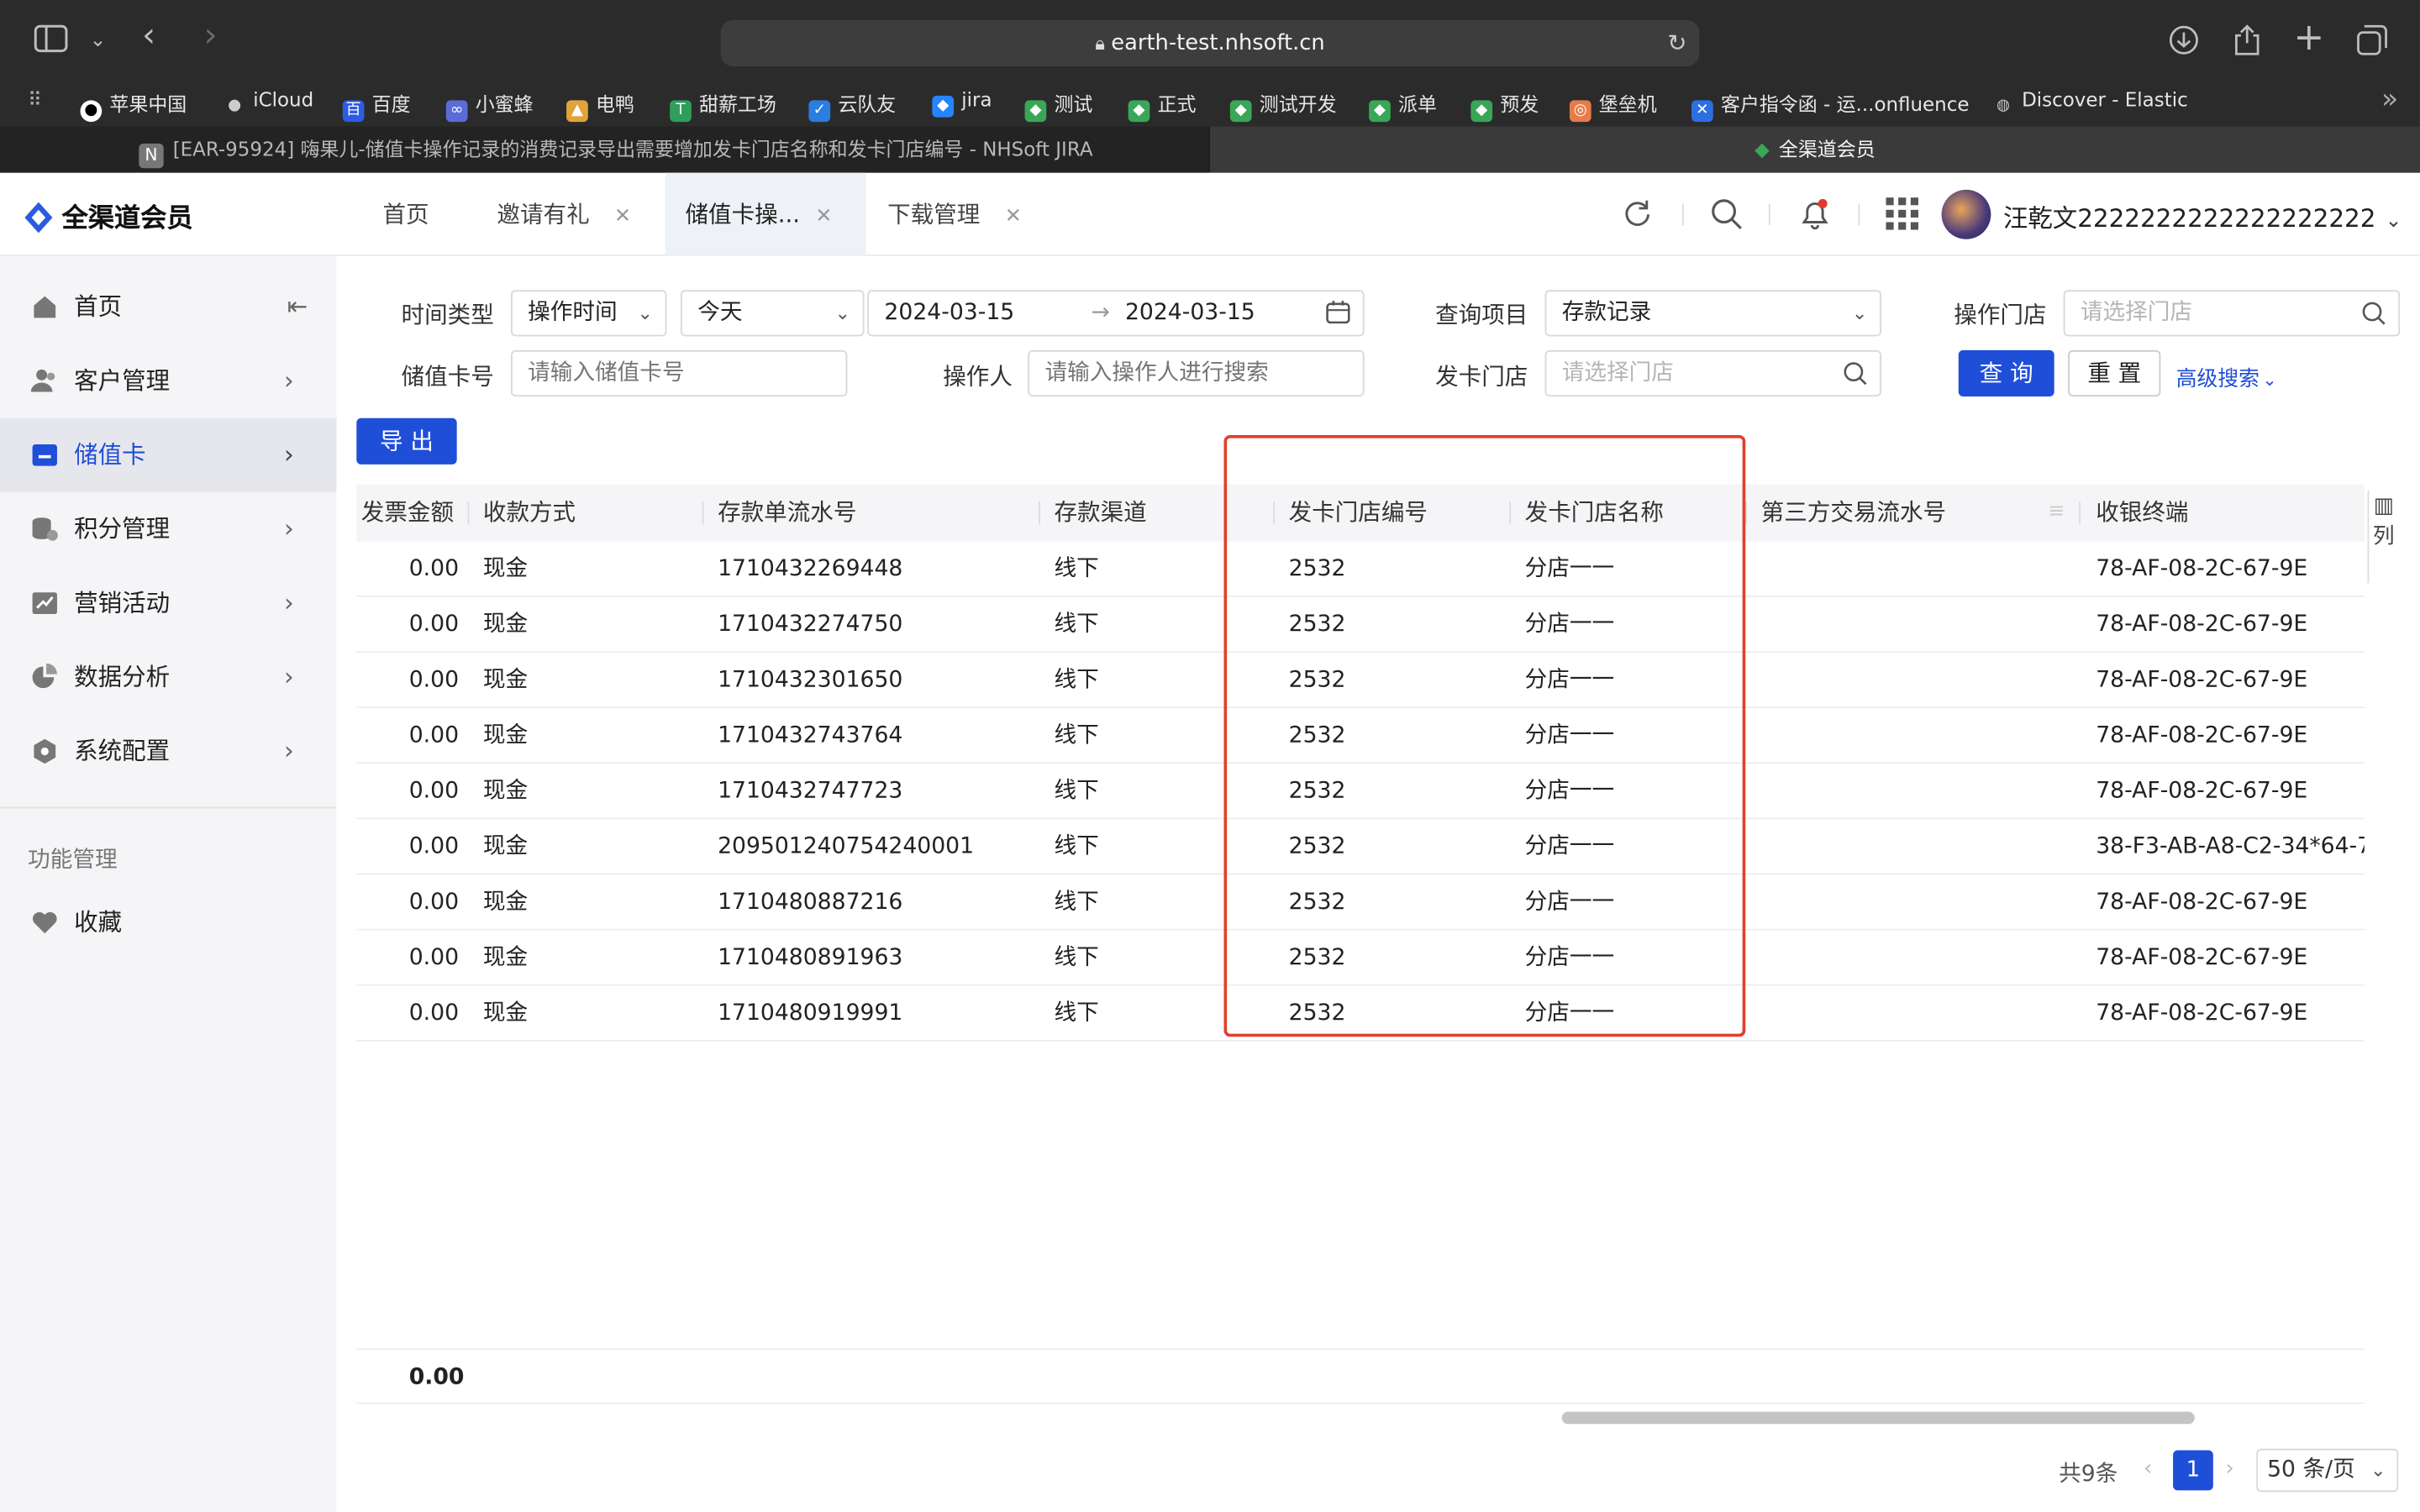 The height and width of the screenshot is (1512, 2420). I want to click on more-bookmarks-icon: », so click(2390, 99).